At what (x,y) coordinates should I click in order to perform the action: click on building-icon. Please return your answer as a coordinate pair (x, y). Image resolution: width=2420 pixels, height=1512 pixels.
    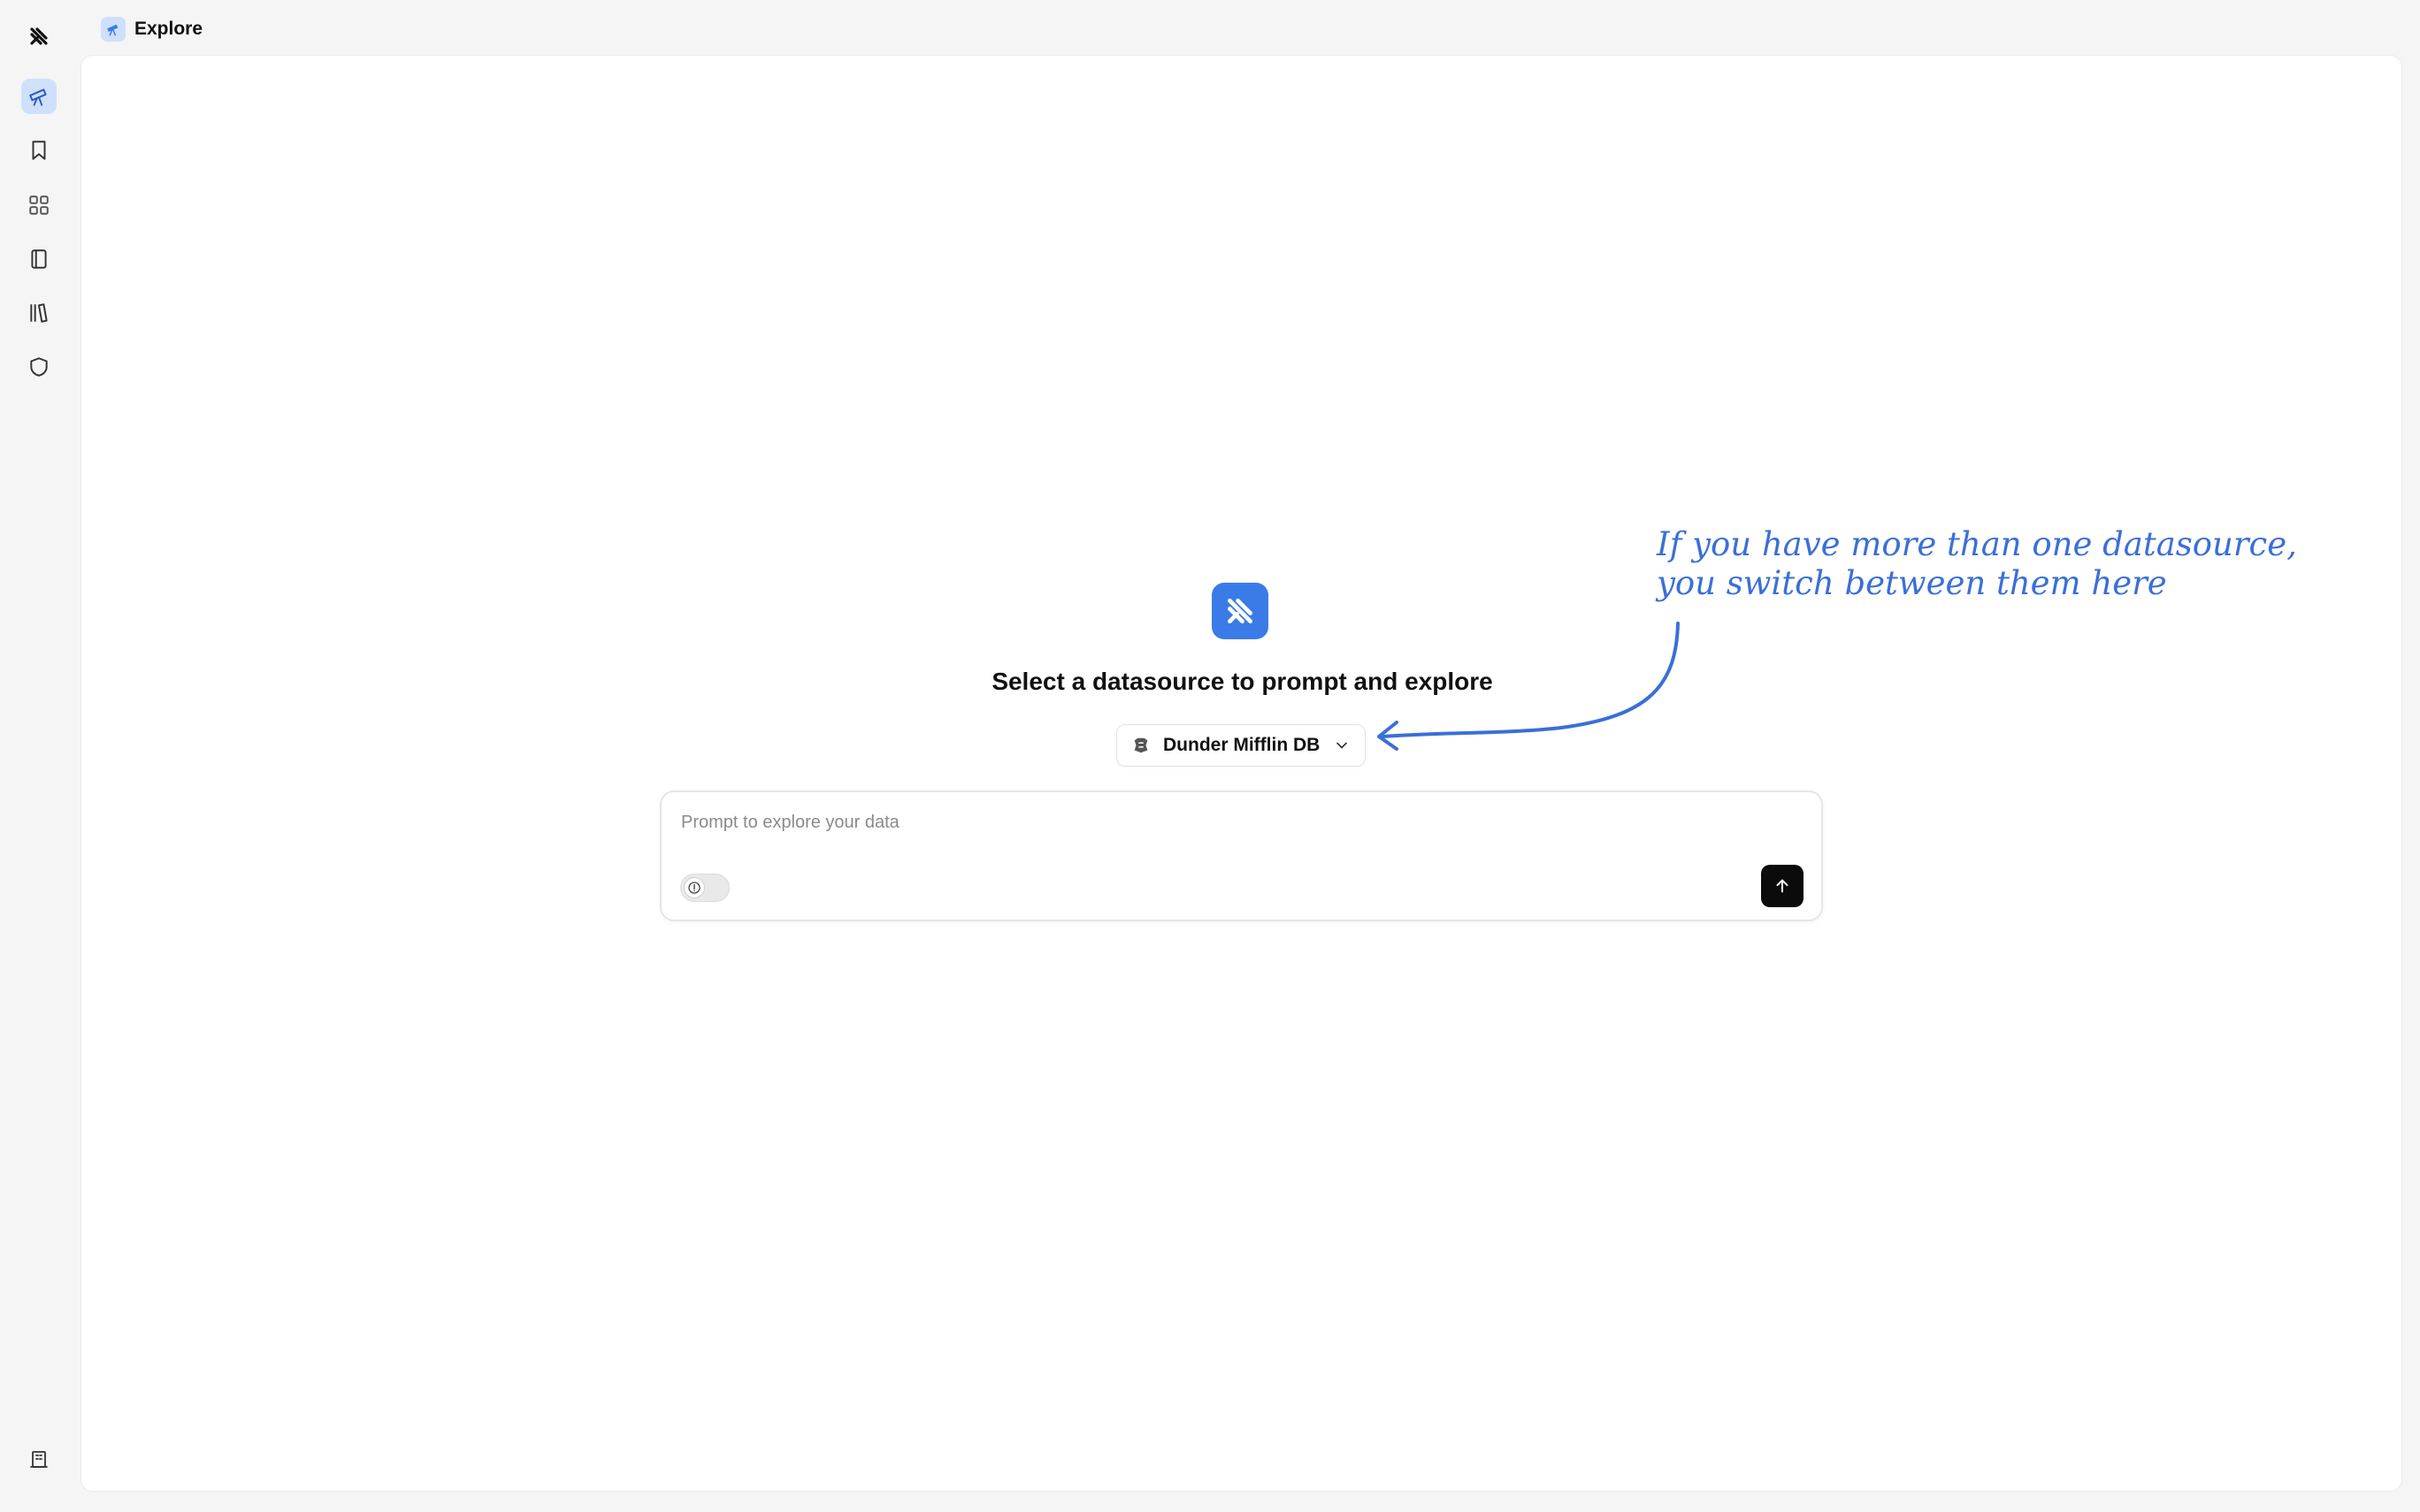
    Looking at the image, I should click on (39, 1459).